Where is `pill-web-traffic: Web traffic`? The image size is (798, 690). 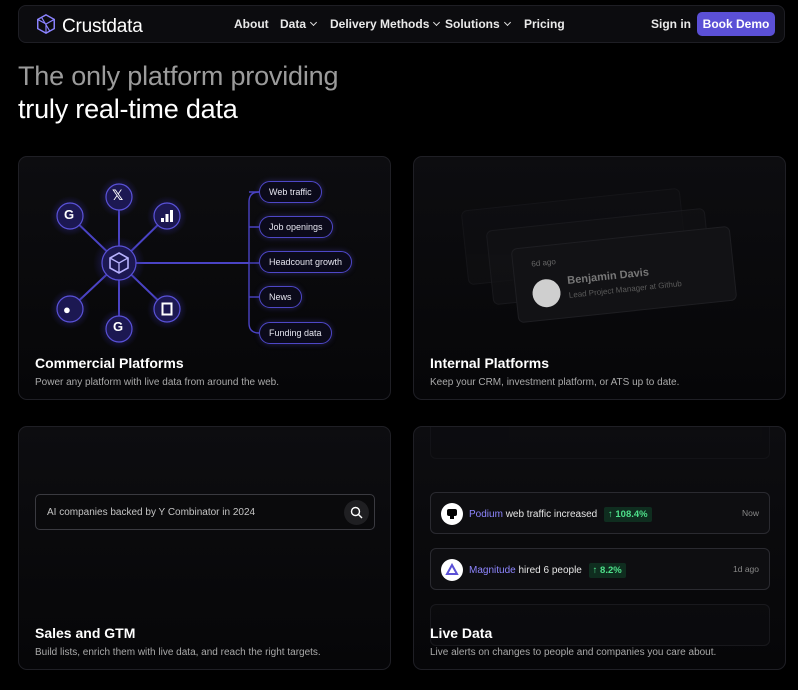 pill-web-traffic: Web traffic is located at coordinates (290, 192).